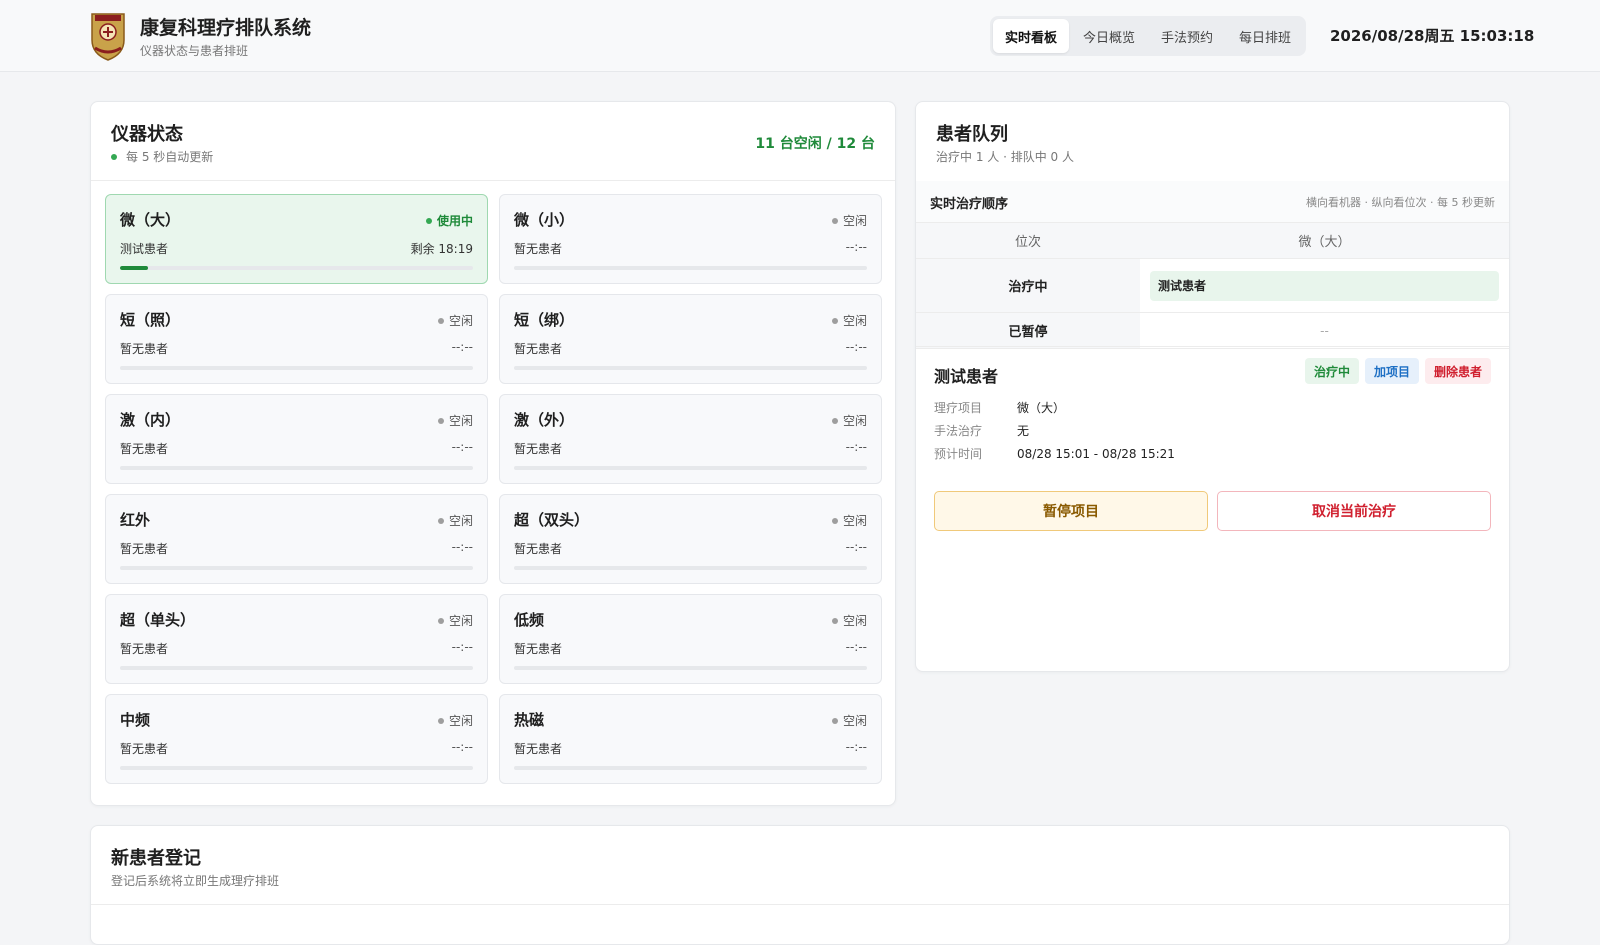  What do you see at coordinates (449, 220) in the screenshot?
I see `device-status: 使用中` at bounding box center [449, 220].